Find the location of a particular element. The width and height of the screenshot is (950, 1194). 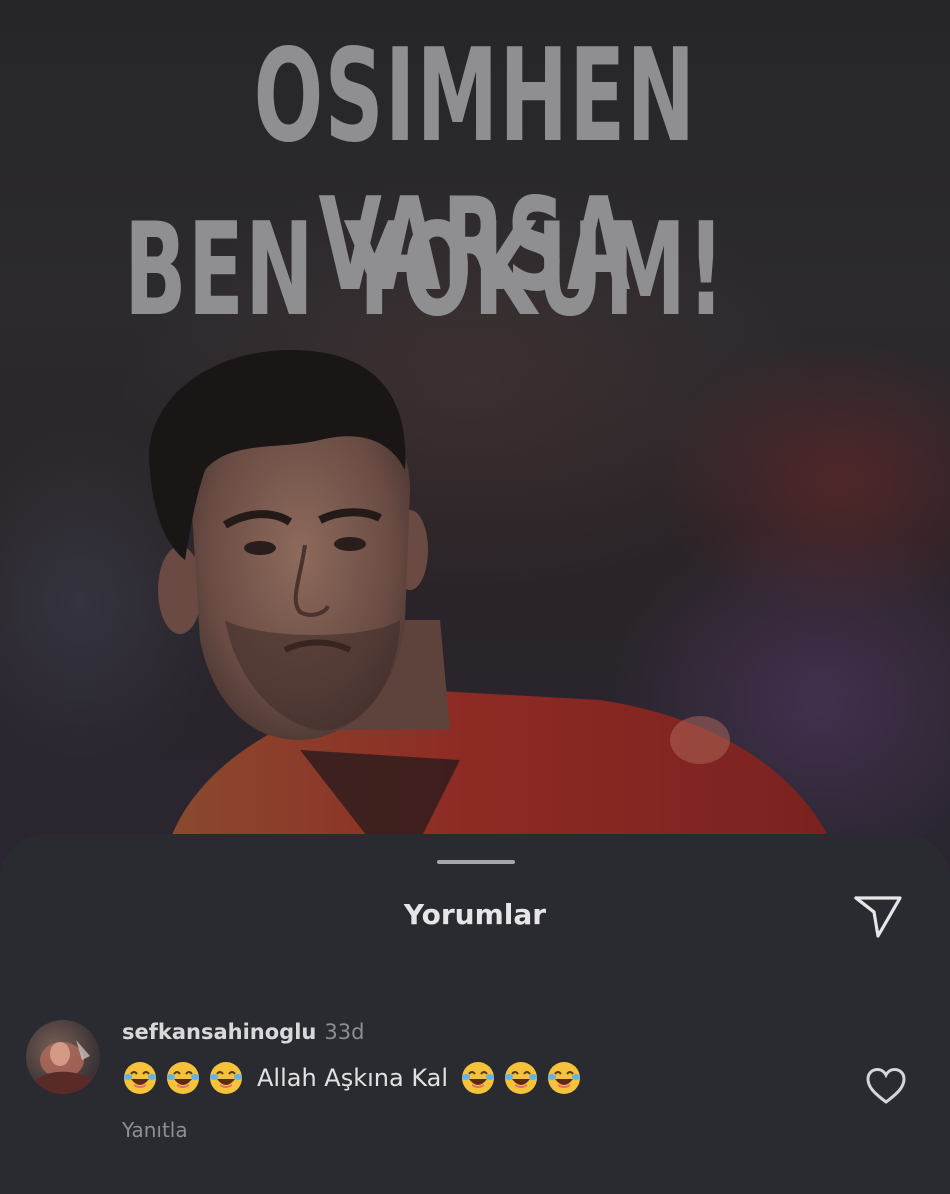

comment-text: Allah Aşkına Kal is located at coordinates (353, 1078).